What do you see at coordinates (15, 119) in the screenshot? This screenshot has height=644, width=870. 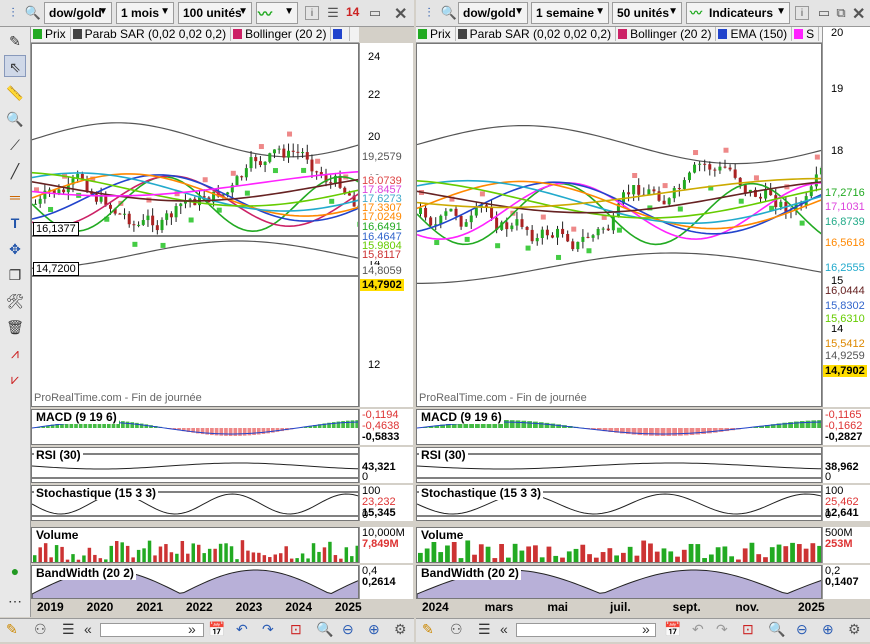 I see `zoom-tool-icon: 🔍` at bounding box center [15, 119].